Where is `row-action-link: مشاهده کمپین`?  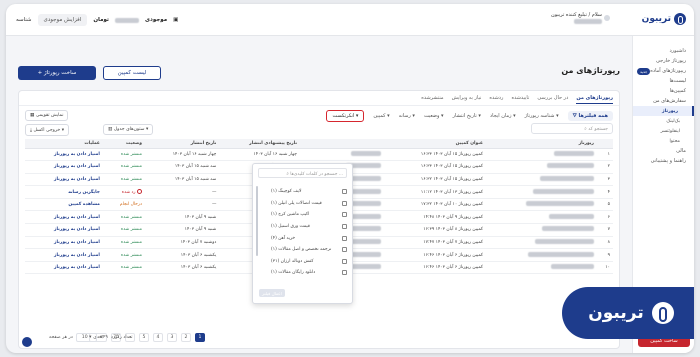 row-action-link: مشاهده کمپین is located at coordinates (84, 204).